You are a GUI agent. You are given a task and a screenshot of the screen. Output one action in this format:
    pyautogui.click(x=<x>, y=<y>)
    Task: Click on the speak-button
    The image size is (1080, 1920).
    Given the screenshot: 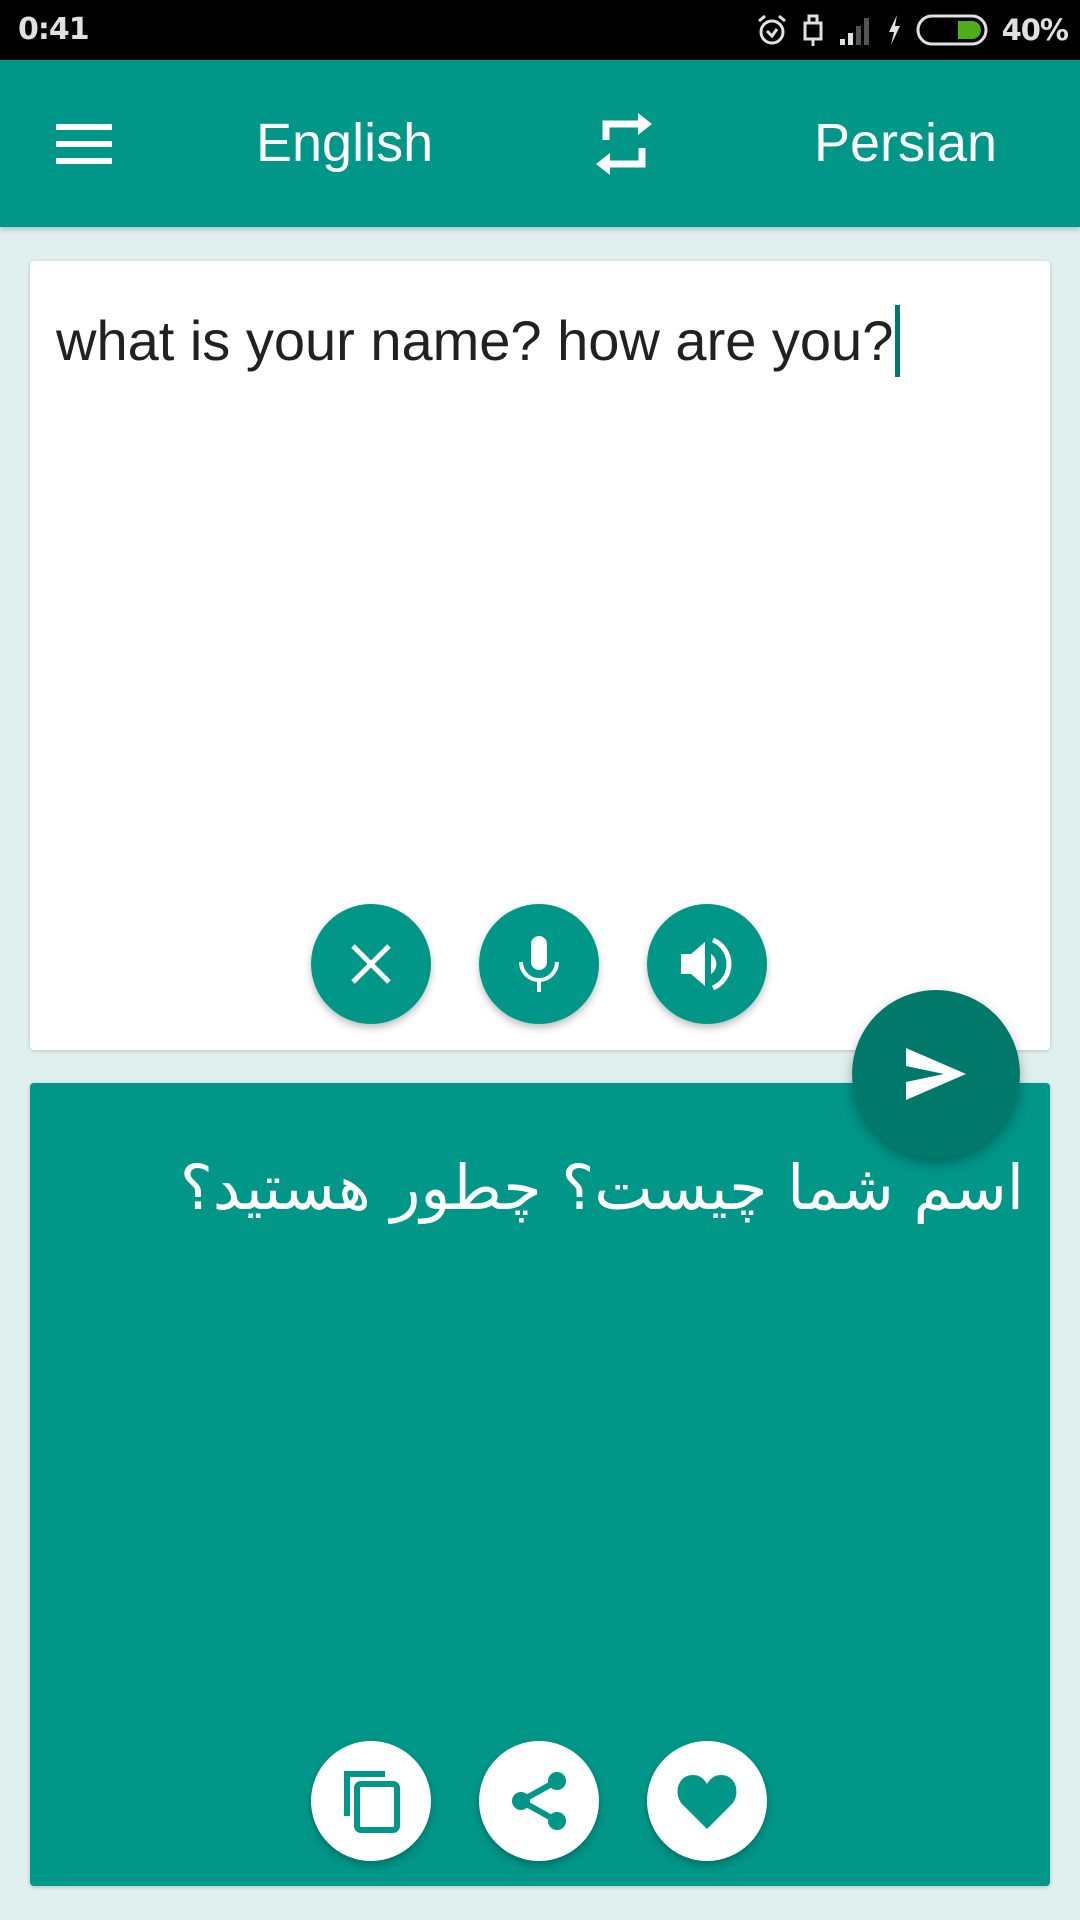 What is the action you would take?
    pyautogui.click(x=707, y=964)
    